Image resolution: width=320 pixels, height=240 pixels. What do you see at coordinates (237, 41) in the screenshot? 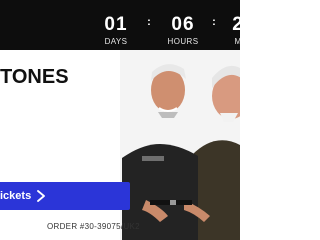
I see `countdown-minutes-label: M` at bounding box center [237, 41].